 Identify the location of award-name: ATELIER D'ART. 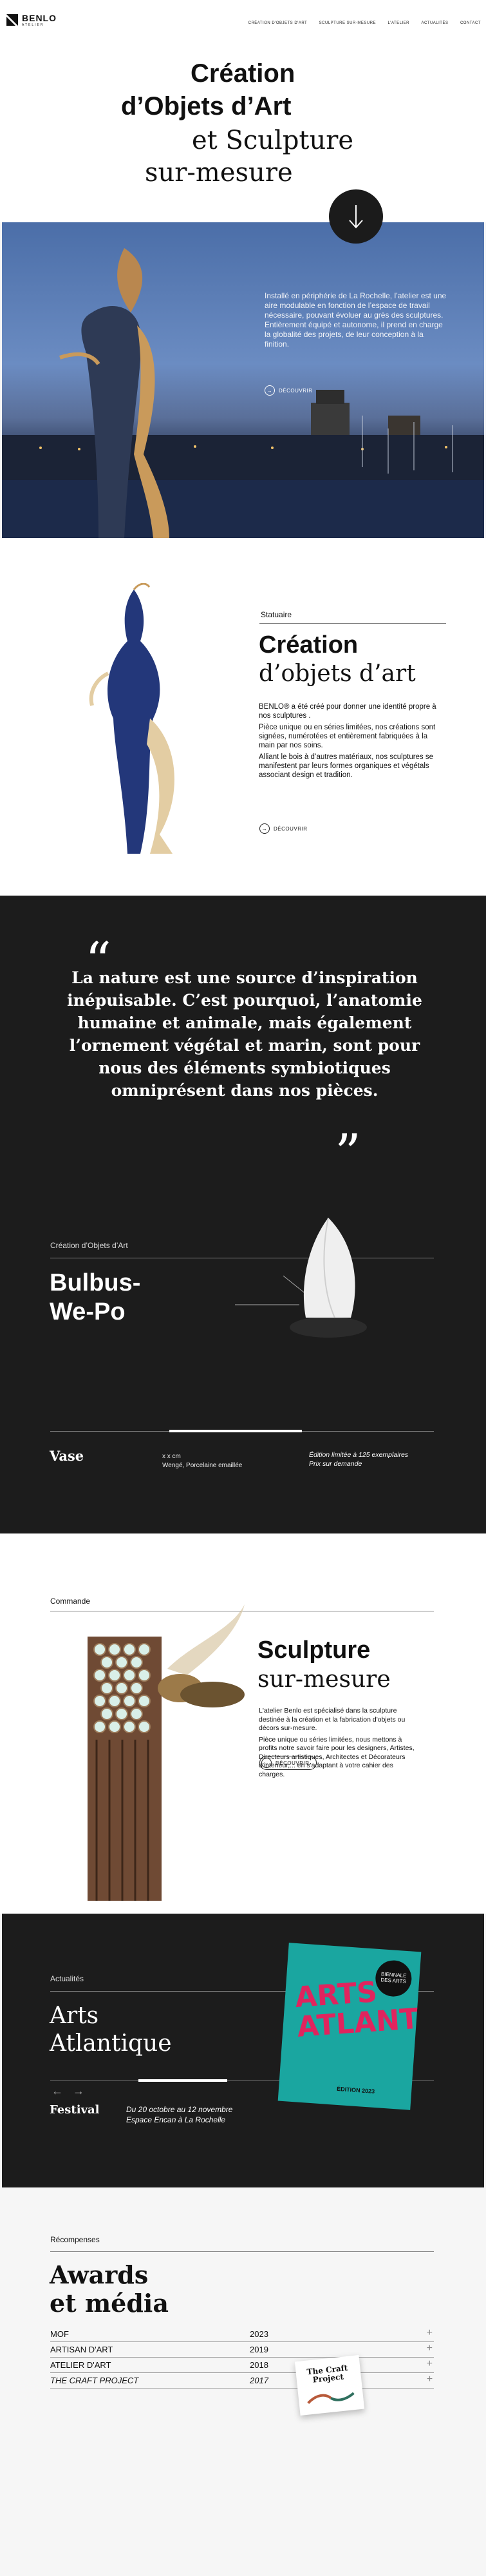
(81, 2365).